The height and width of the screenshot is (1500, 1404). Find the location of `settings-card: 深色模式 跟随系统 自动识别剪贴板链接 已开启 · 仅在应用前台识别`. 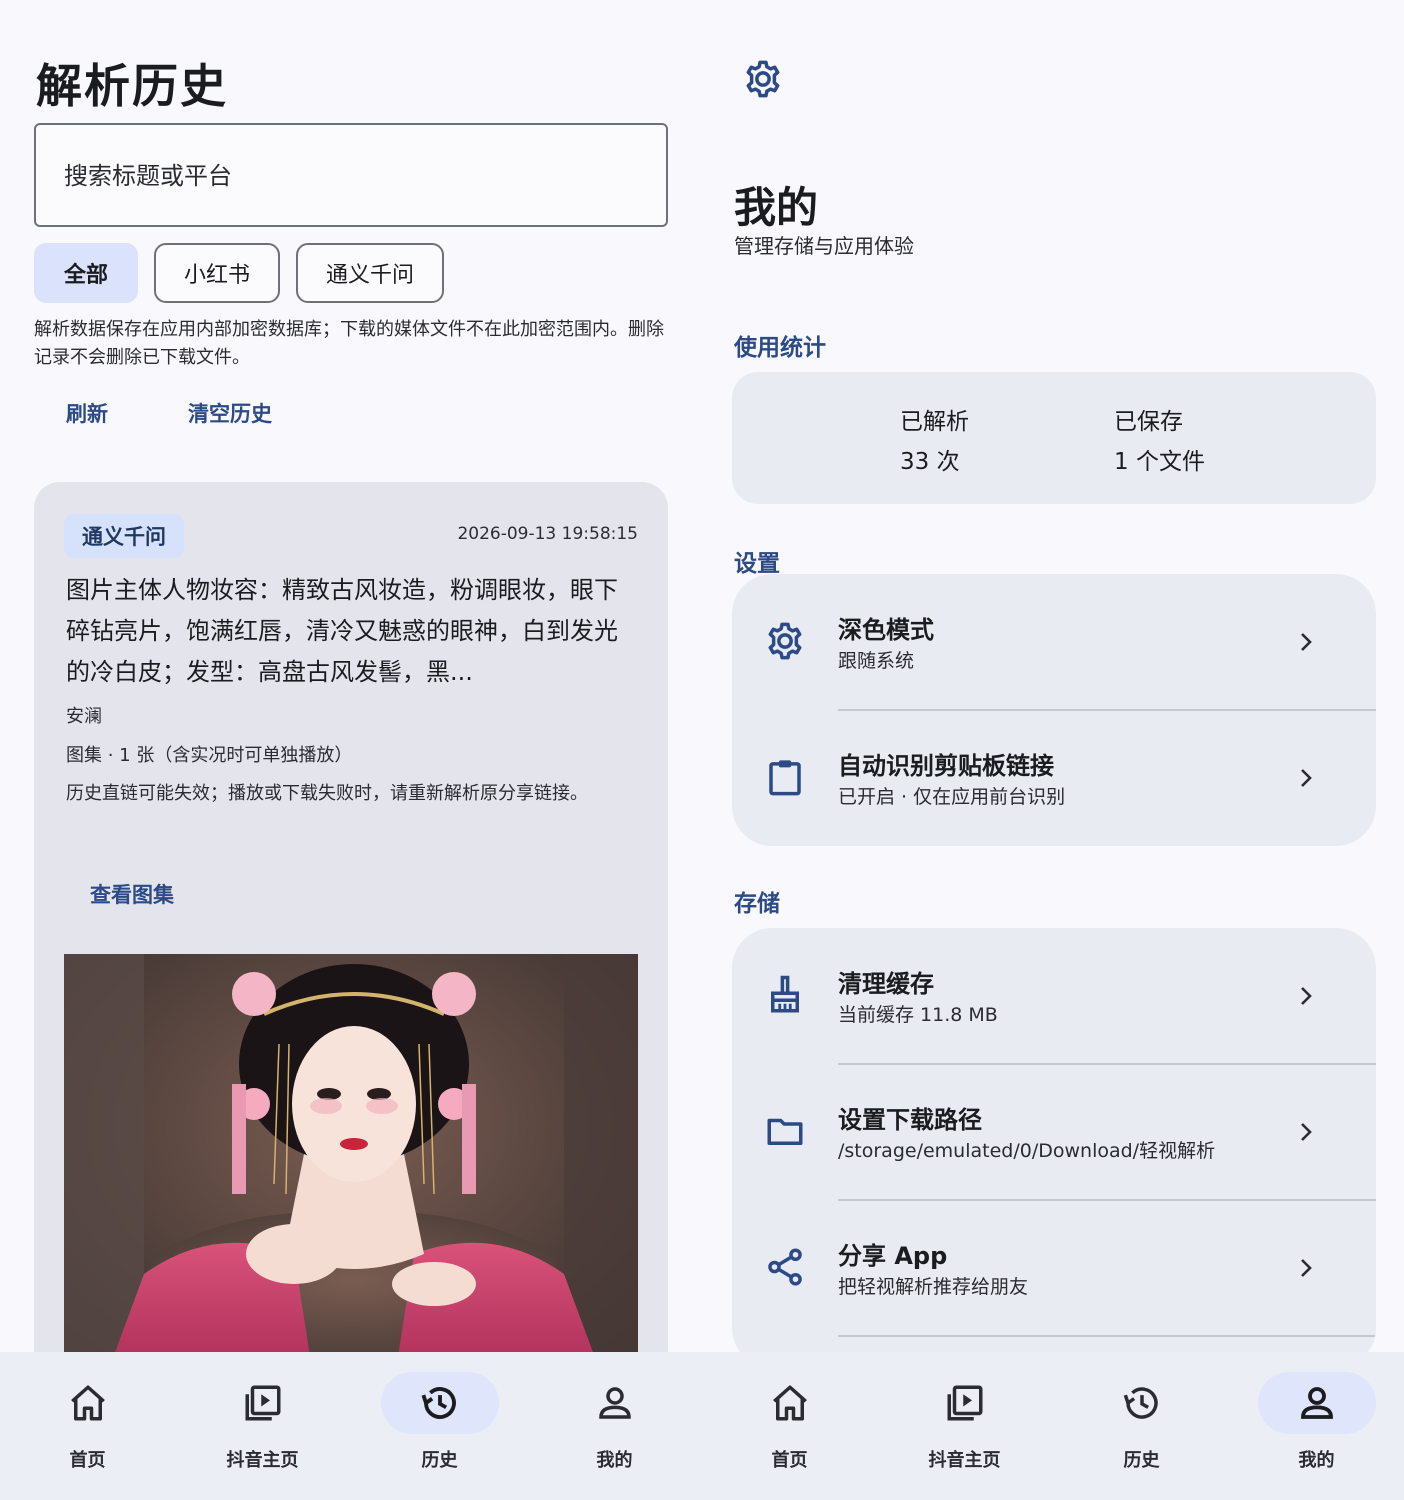

settings-card: 深色模式 跟随系统 自动识别剪贴板链接 已开启 · 仅在应用前台识别 is located at coordinates (1054, 710).